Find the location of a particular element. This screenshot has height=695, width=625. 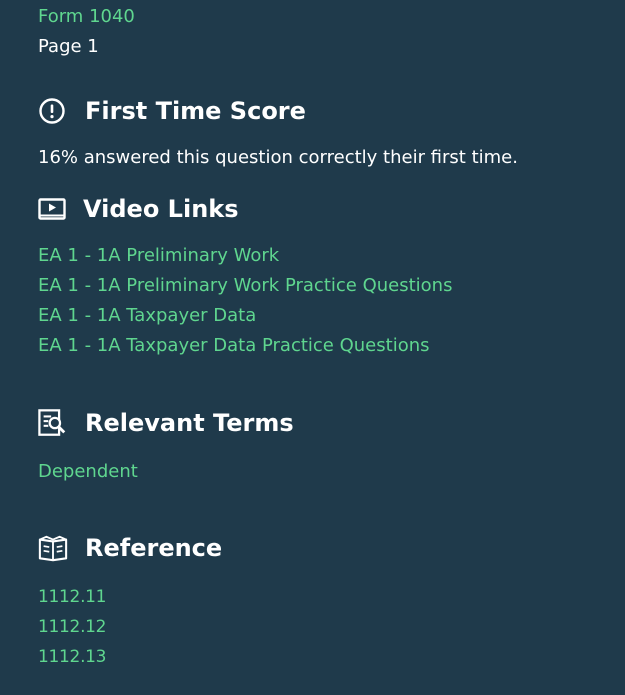

reference-item: 1112.12 is located at coordinates (72, 627).